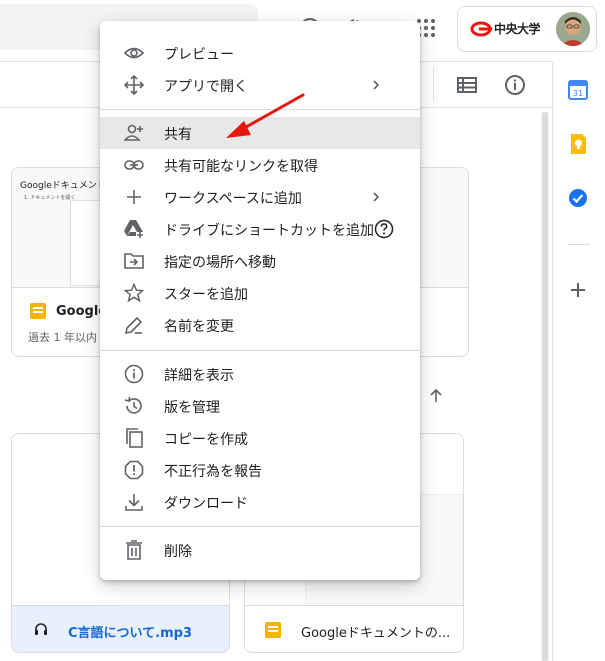 This screenshot has height=661, width=605. What do you see at coordinates (260, 550) in the screenshot?
I see `menu-item-remove: 削除` at bounding box center [260, 550].